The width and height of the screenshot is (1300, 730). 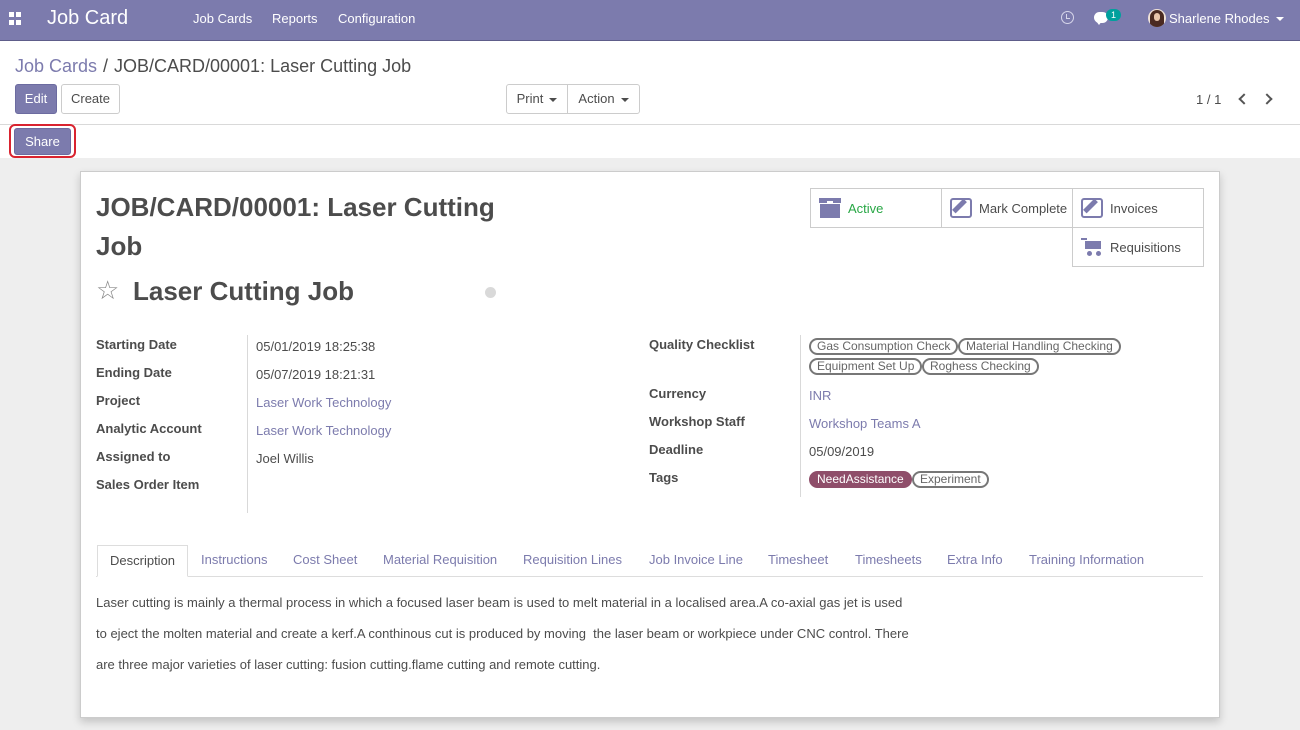 I want to click on currency-label: Currency, so click(x=678, y=393).